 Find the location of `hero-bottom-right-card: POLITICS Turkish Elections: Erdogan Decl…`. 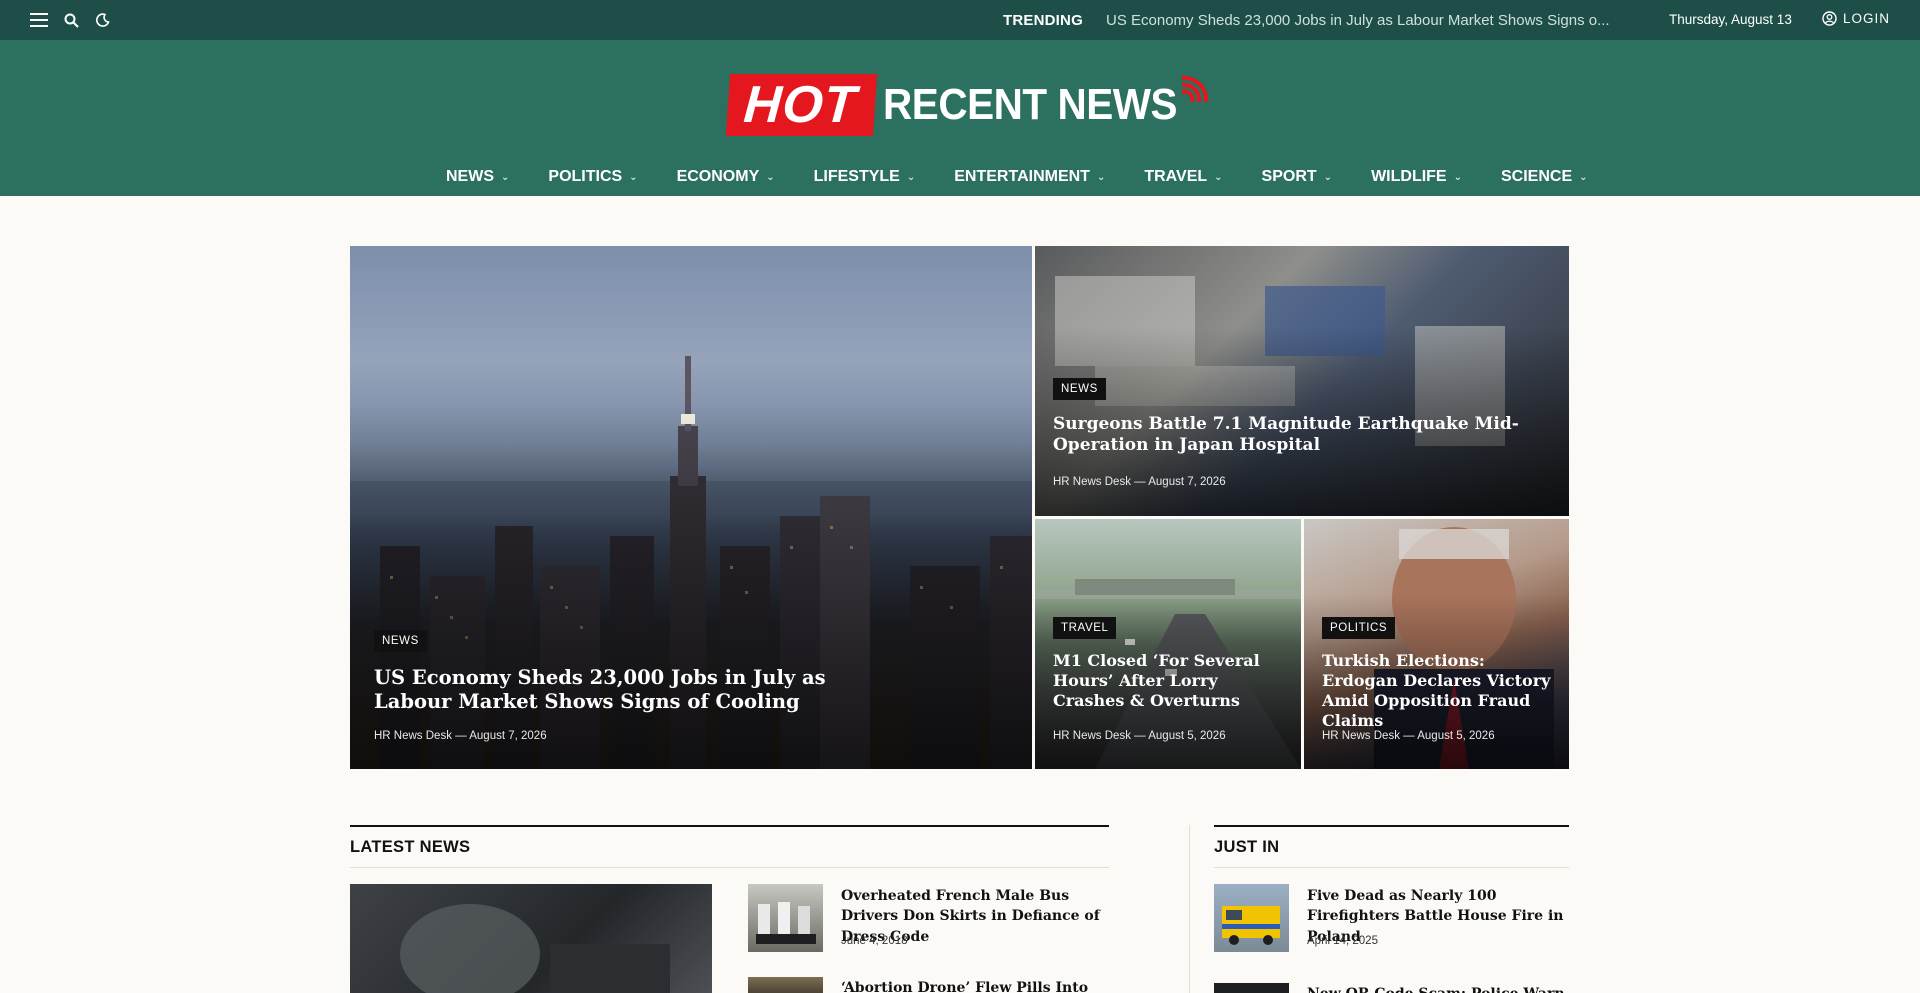

hero-bottom-right-card: POLITICS Turkish Elections: Erdogan Decl… is located at coordinates (1436, 644).